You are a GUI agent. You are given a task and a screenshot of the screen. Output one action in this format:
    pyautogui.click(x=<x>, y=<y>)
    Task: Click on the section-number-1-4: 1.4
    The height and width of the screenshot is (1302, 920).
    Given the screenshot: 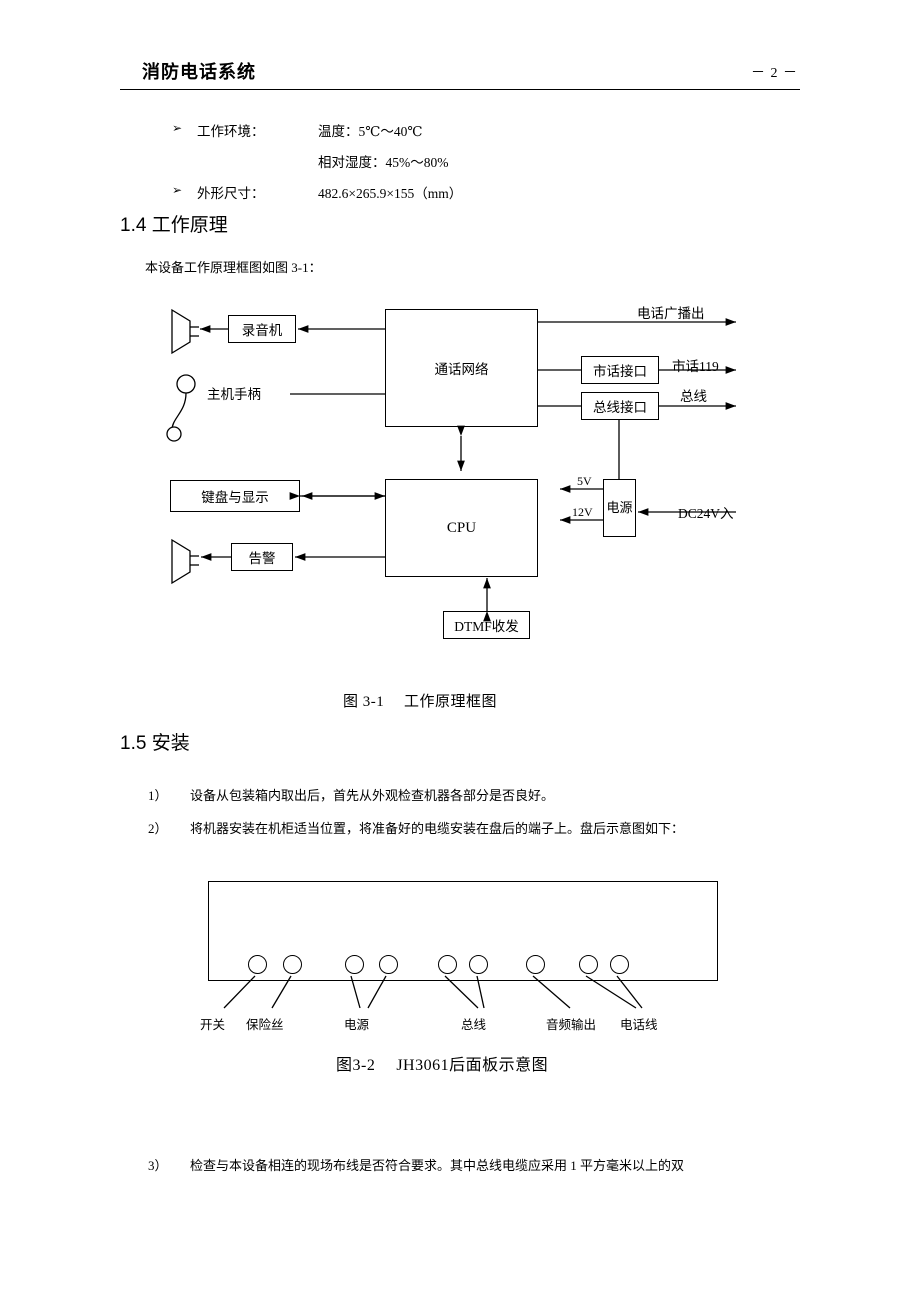 What is the action you would take?
    pyautogui.click(x=133, y=225)
    